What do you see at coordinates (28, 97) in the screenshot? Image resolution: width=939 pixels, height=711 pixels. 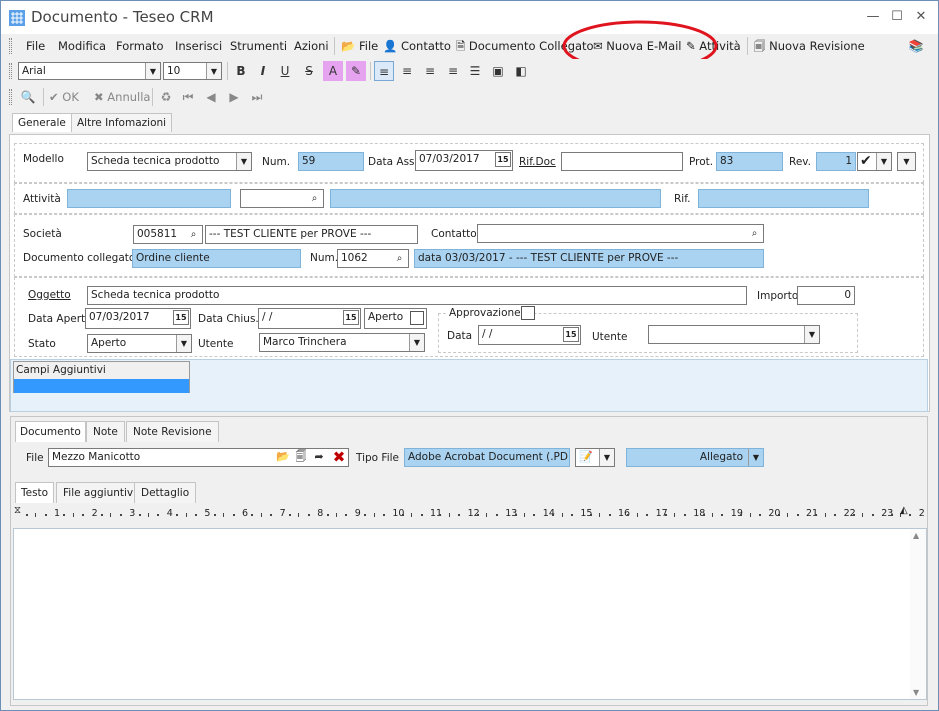 I see `search-icon: 🔍` at bounding box center [28, 97].